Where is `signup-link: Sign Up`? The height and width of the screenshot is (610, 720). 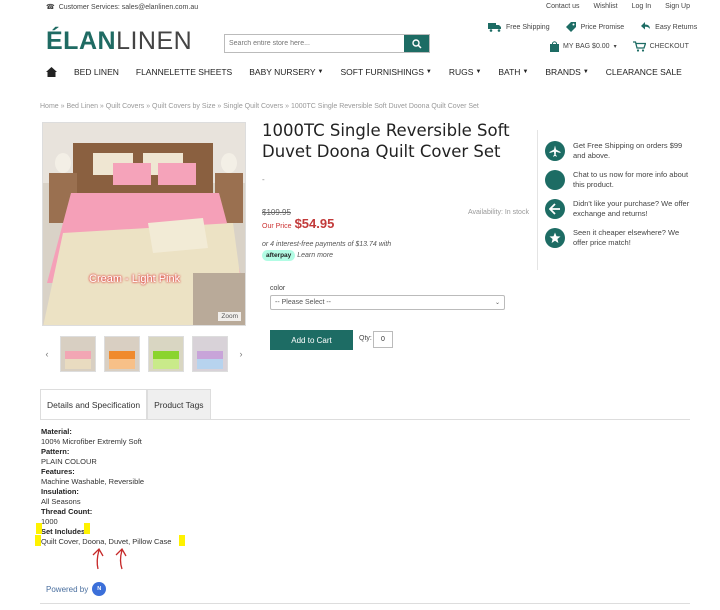 signup-link: Sign Up is located at coordinates (677, 6).